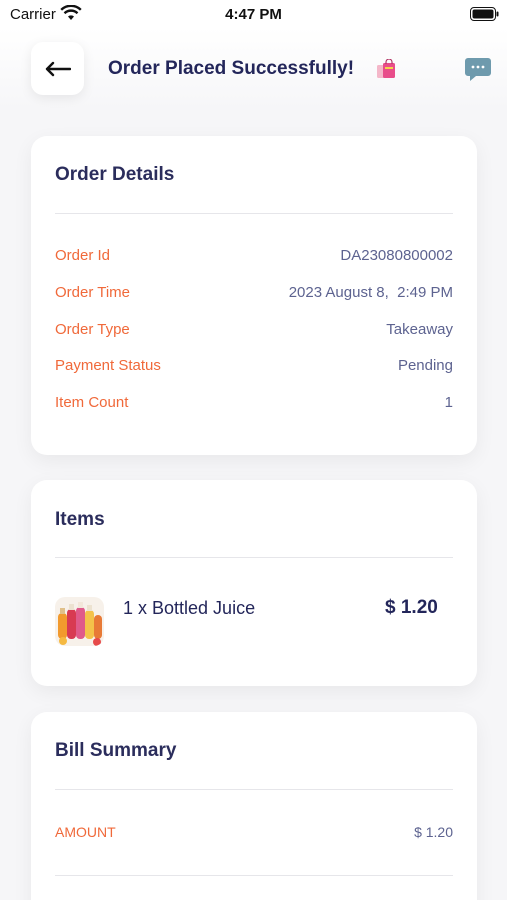 The width and height of the screenshot is (507, 900). Describe the element at coordinates (448, 402) in the screenshot. I see `detail-value: 1` at that location.